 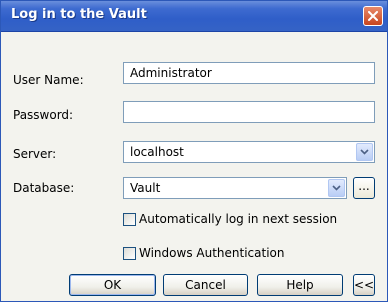 What do you see at coordinates (238, 219) in the screenshot?
I see `auto-login-label: Automatically log in next session` at bounding box center [238, 219].